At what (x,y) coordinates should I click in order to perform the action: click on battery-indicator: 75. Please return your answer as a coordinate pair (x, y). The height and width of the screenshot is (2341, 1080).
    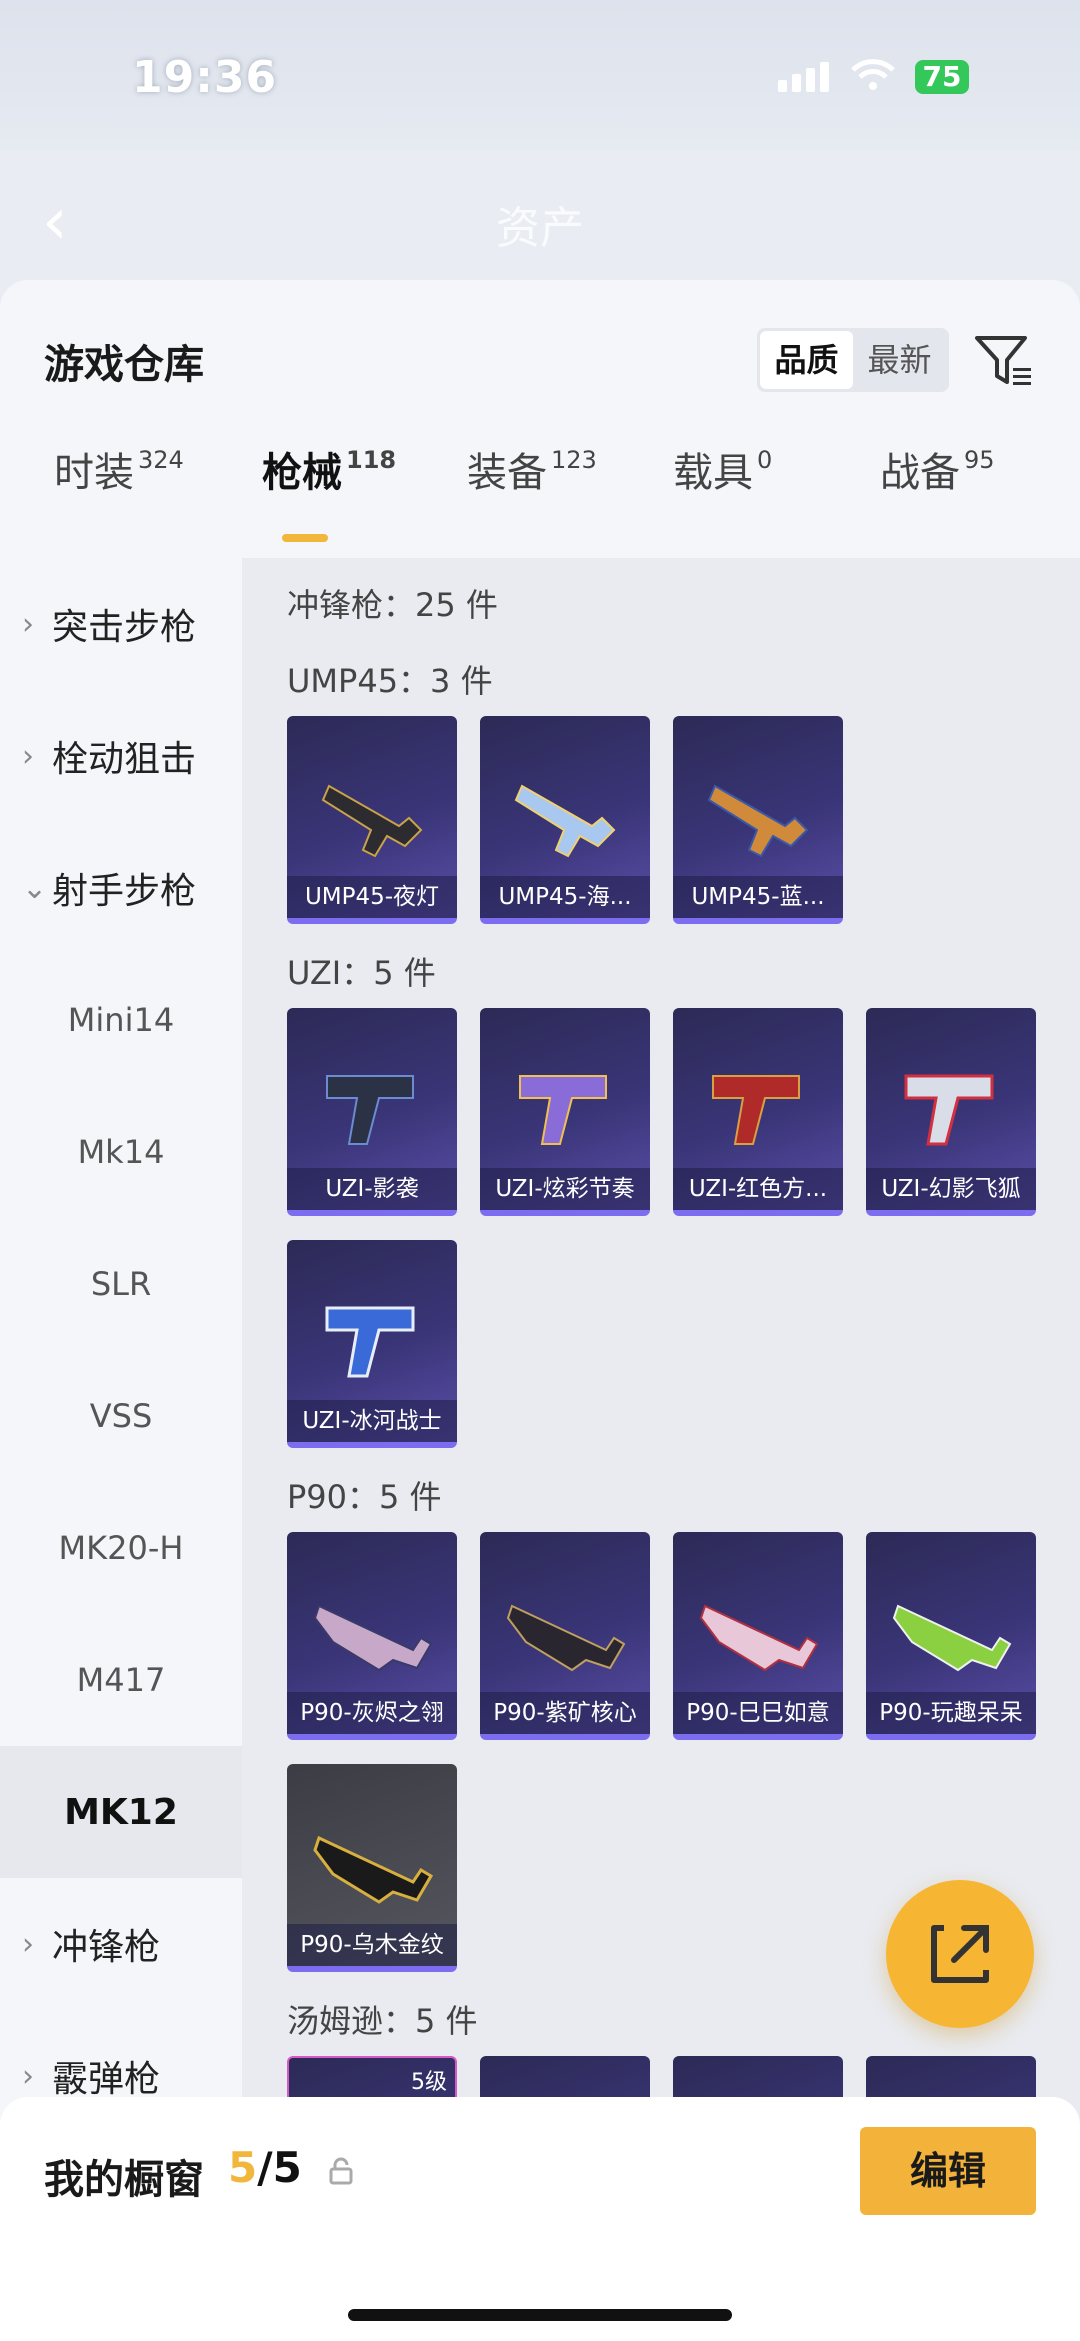
    Looking at the image, I should click on (942, 77).